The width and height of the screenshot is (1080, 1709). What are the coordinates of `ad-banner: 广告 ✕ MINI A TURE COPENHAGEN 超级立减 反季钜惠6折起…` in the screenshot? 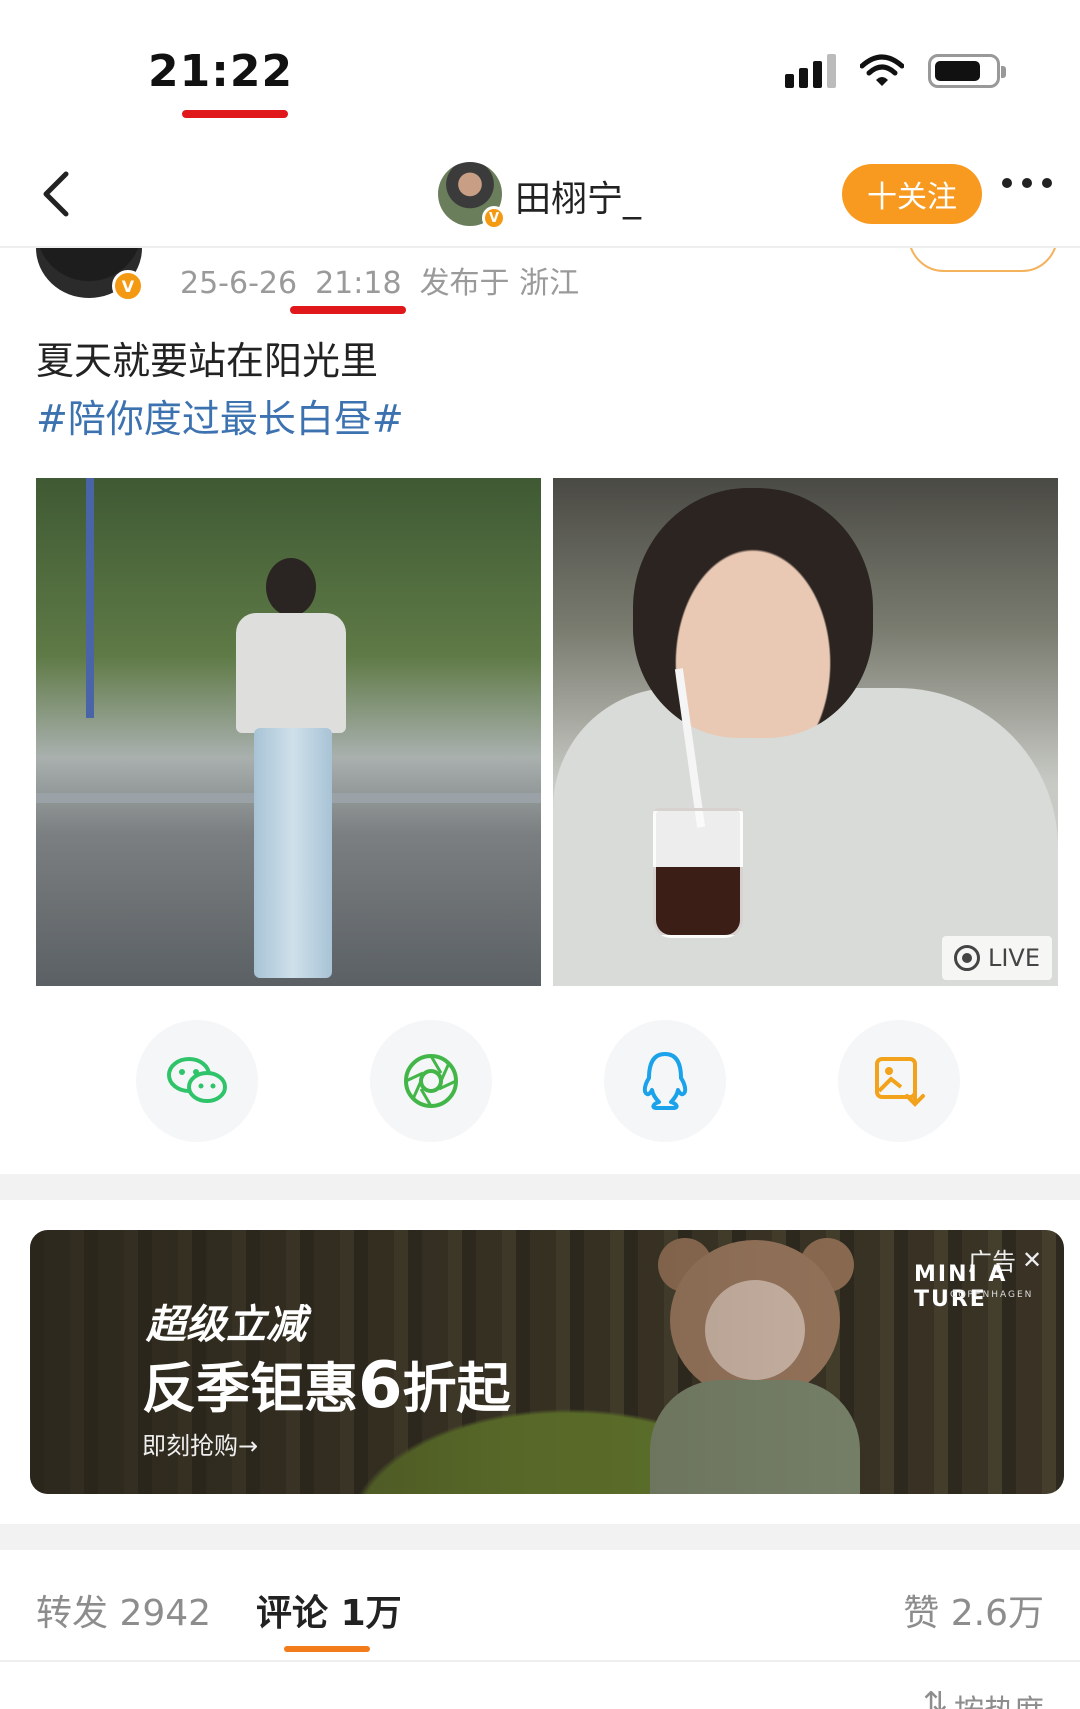 It's located at (547, 1362).